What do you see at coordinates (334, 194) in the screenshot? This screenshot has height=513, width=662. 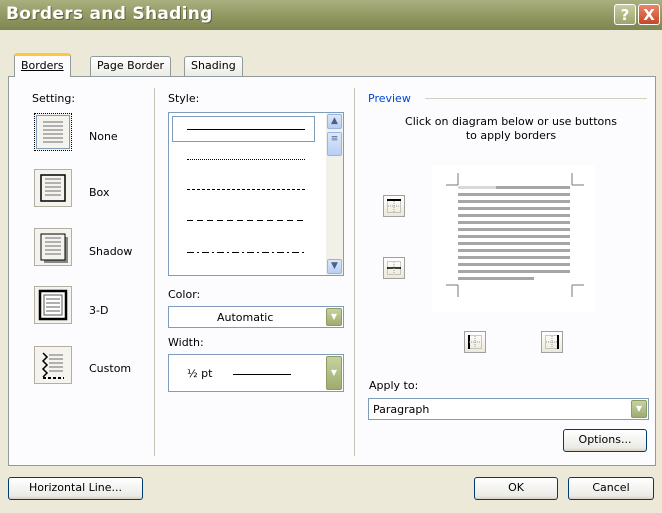 I see `style-scrollbar: ▲ ≡ ▼` at bounding box center [334, 194].